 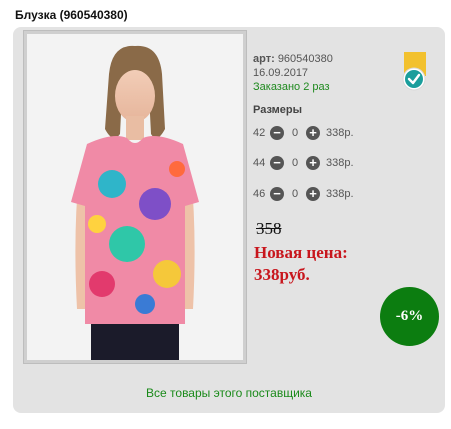 I want to click on sizes-title: Размеры, so click(x=278, y=110).